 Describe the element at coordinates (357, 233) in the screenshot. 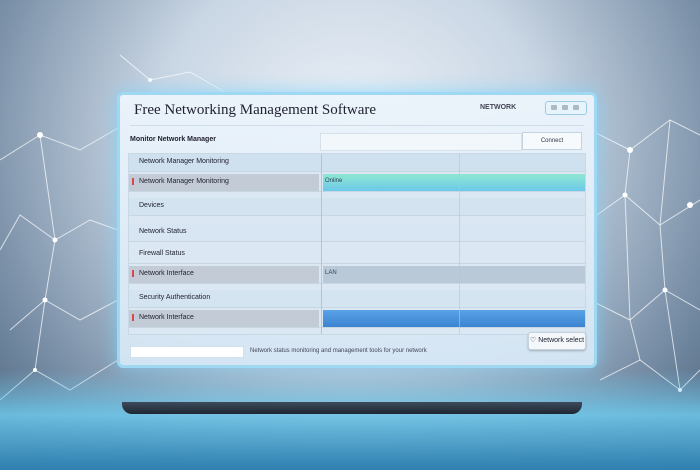

I see `list-item: Network Status` at that location.